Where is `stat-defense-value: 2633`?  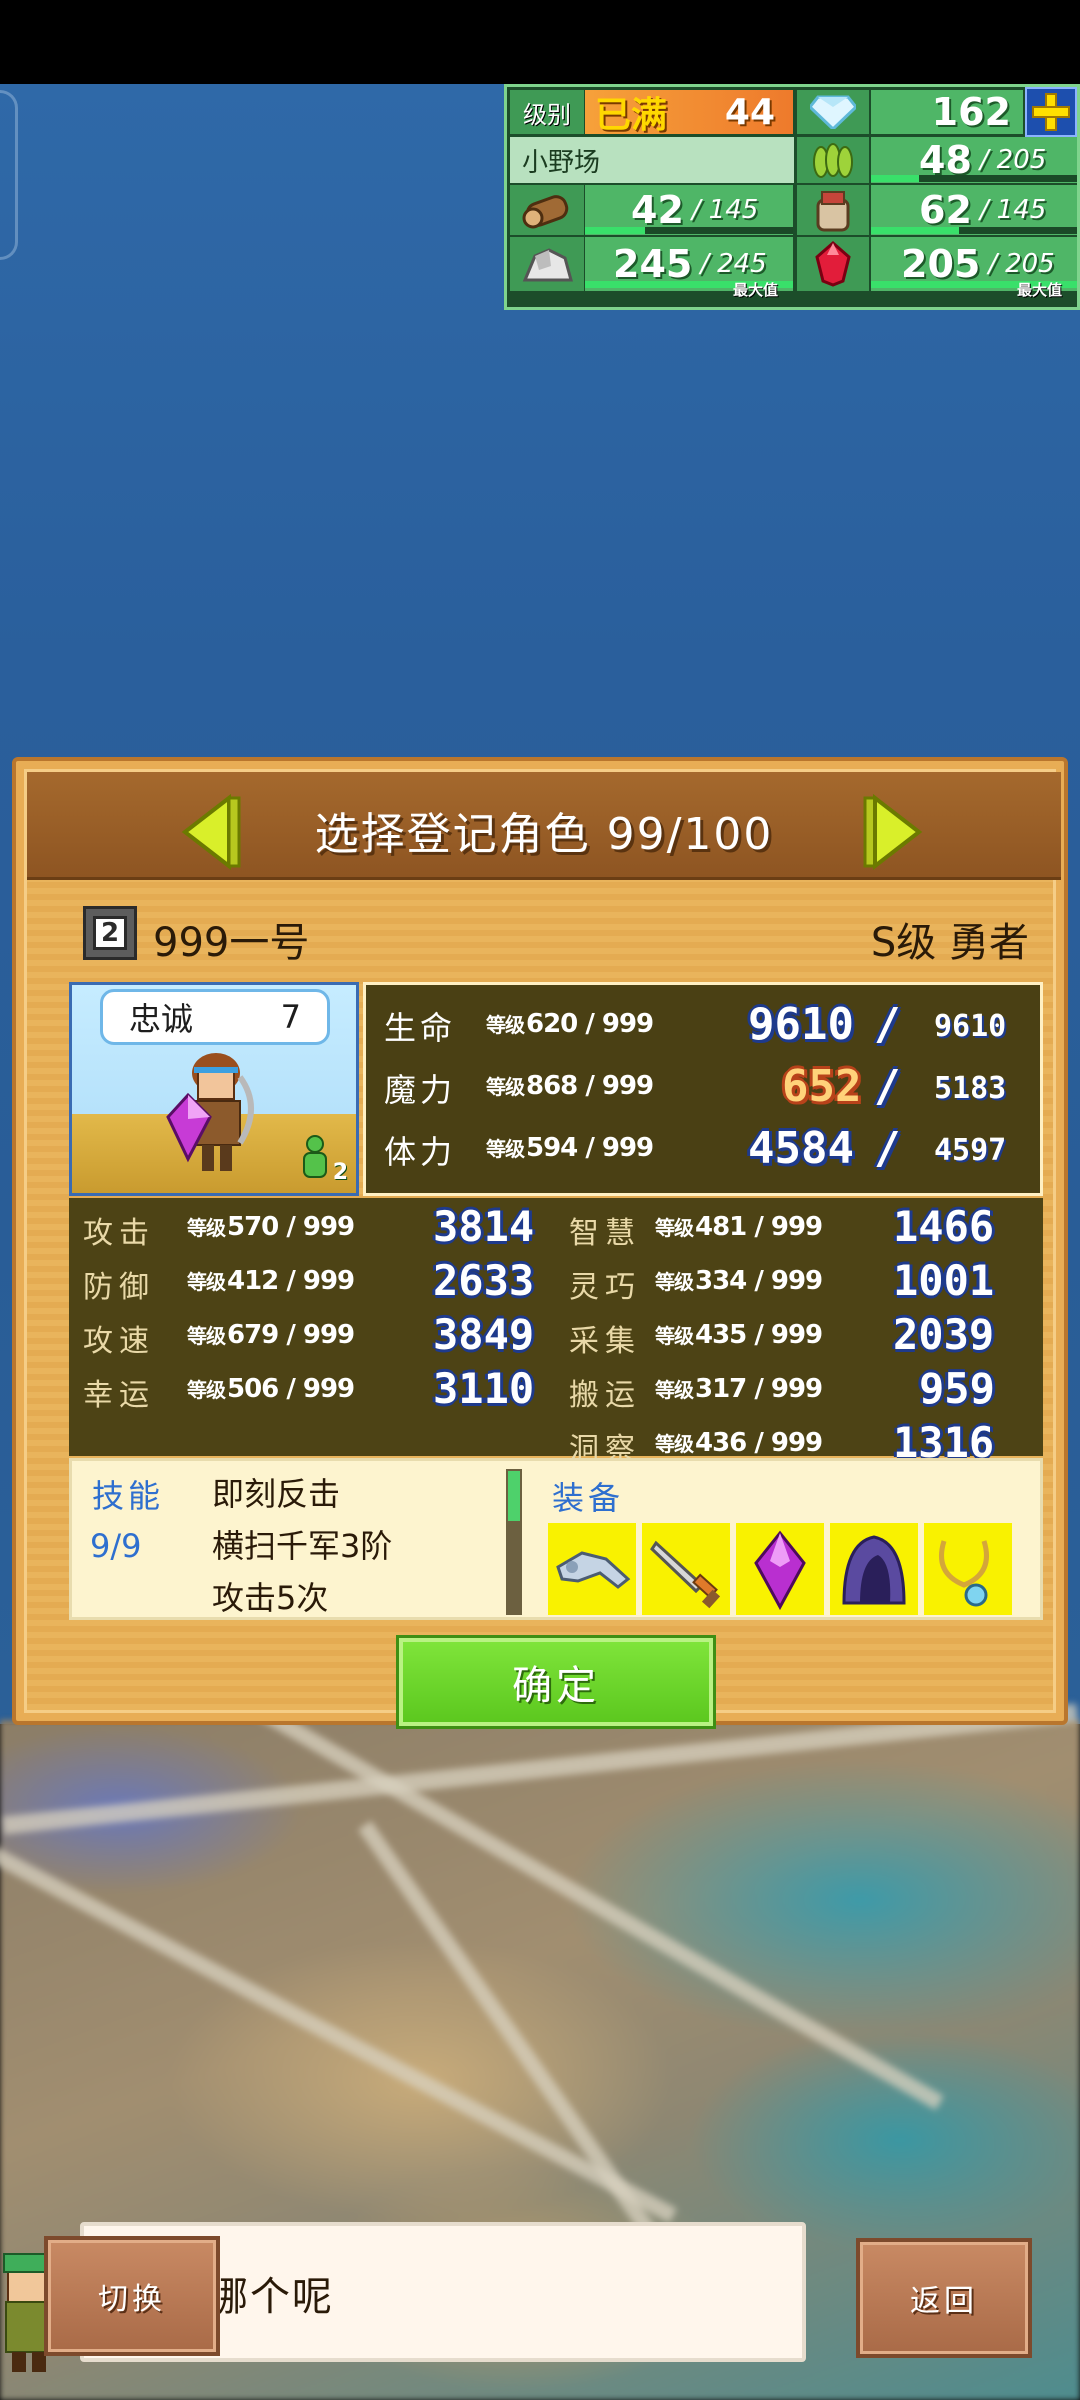 stat-defense-value: 2633 is located at coordinates (484, 1280).